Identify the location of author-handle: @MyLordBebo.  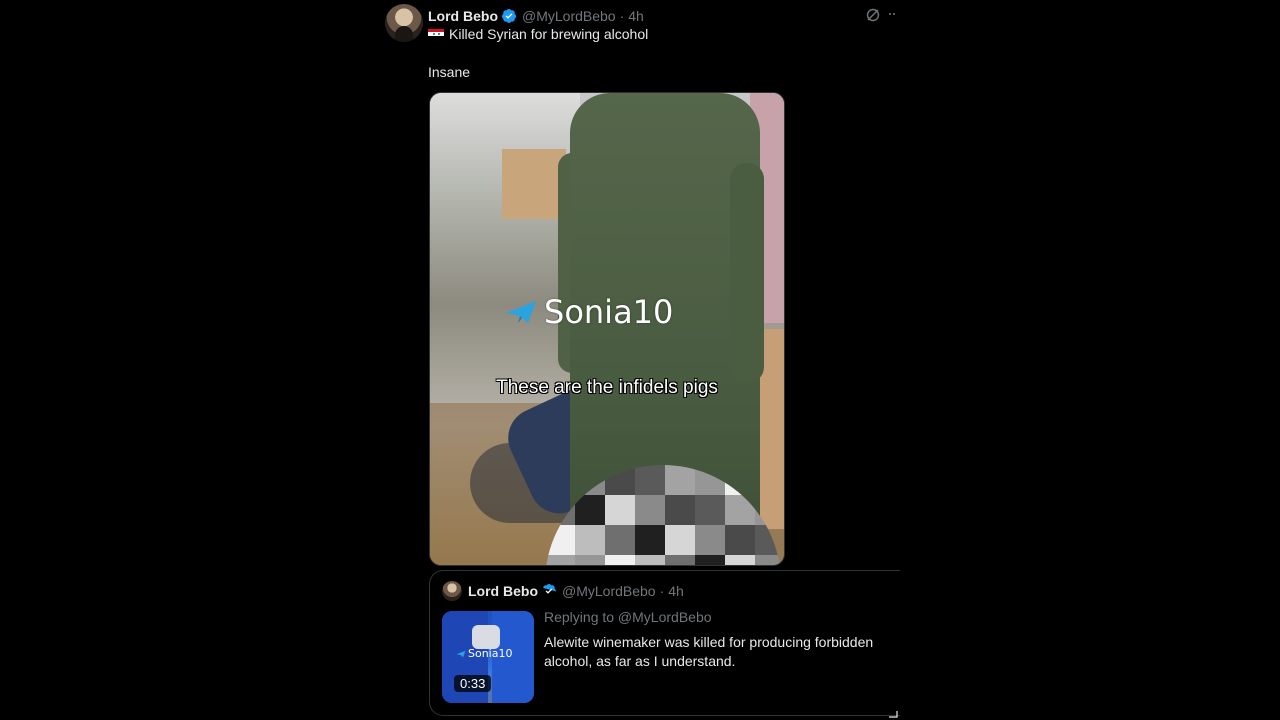
(569, 16).